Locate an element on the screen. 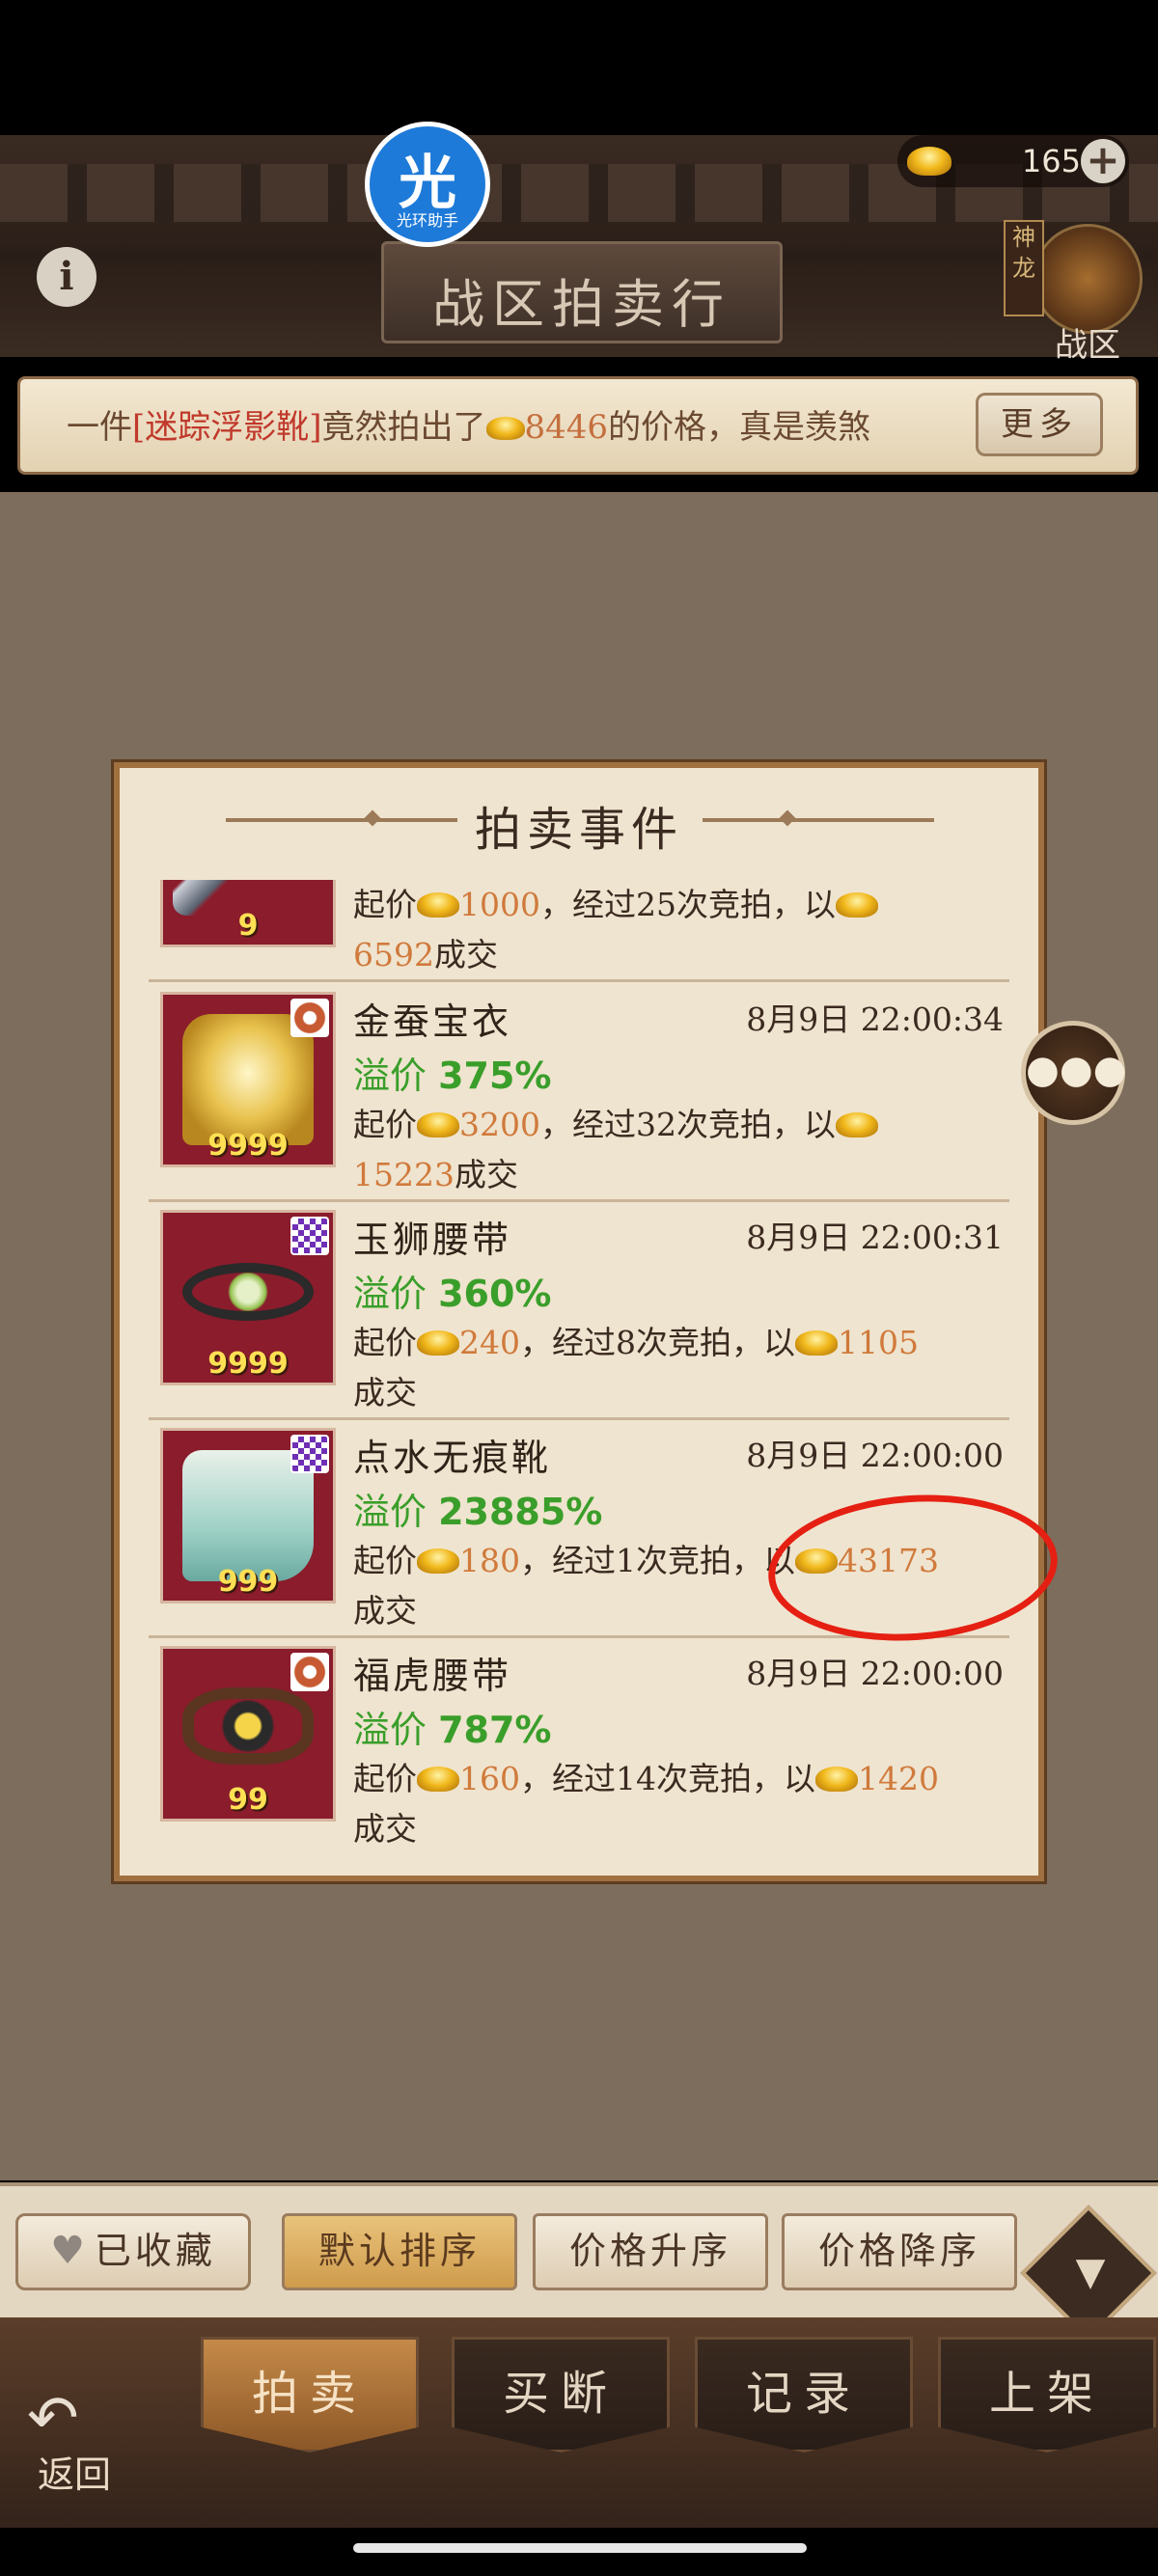 This screenshot has width=1158, height=2576. item-name: 福虎腰带 is located at coordinates (432, 1676).